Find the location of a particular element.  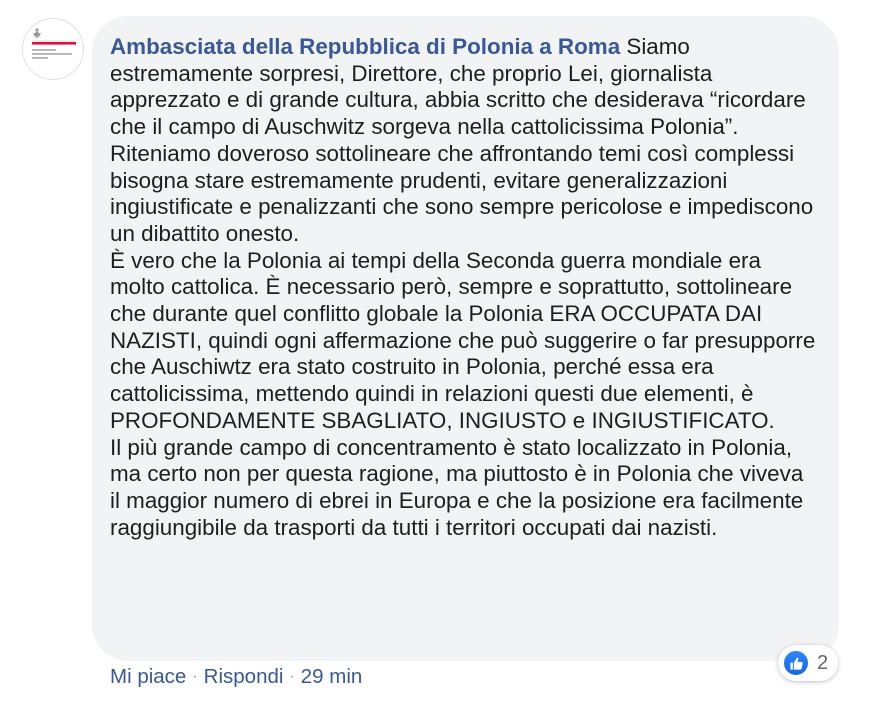

page-avatar is located at coordinates (53, 49).